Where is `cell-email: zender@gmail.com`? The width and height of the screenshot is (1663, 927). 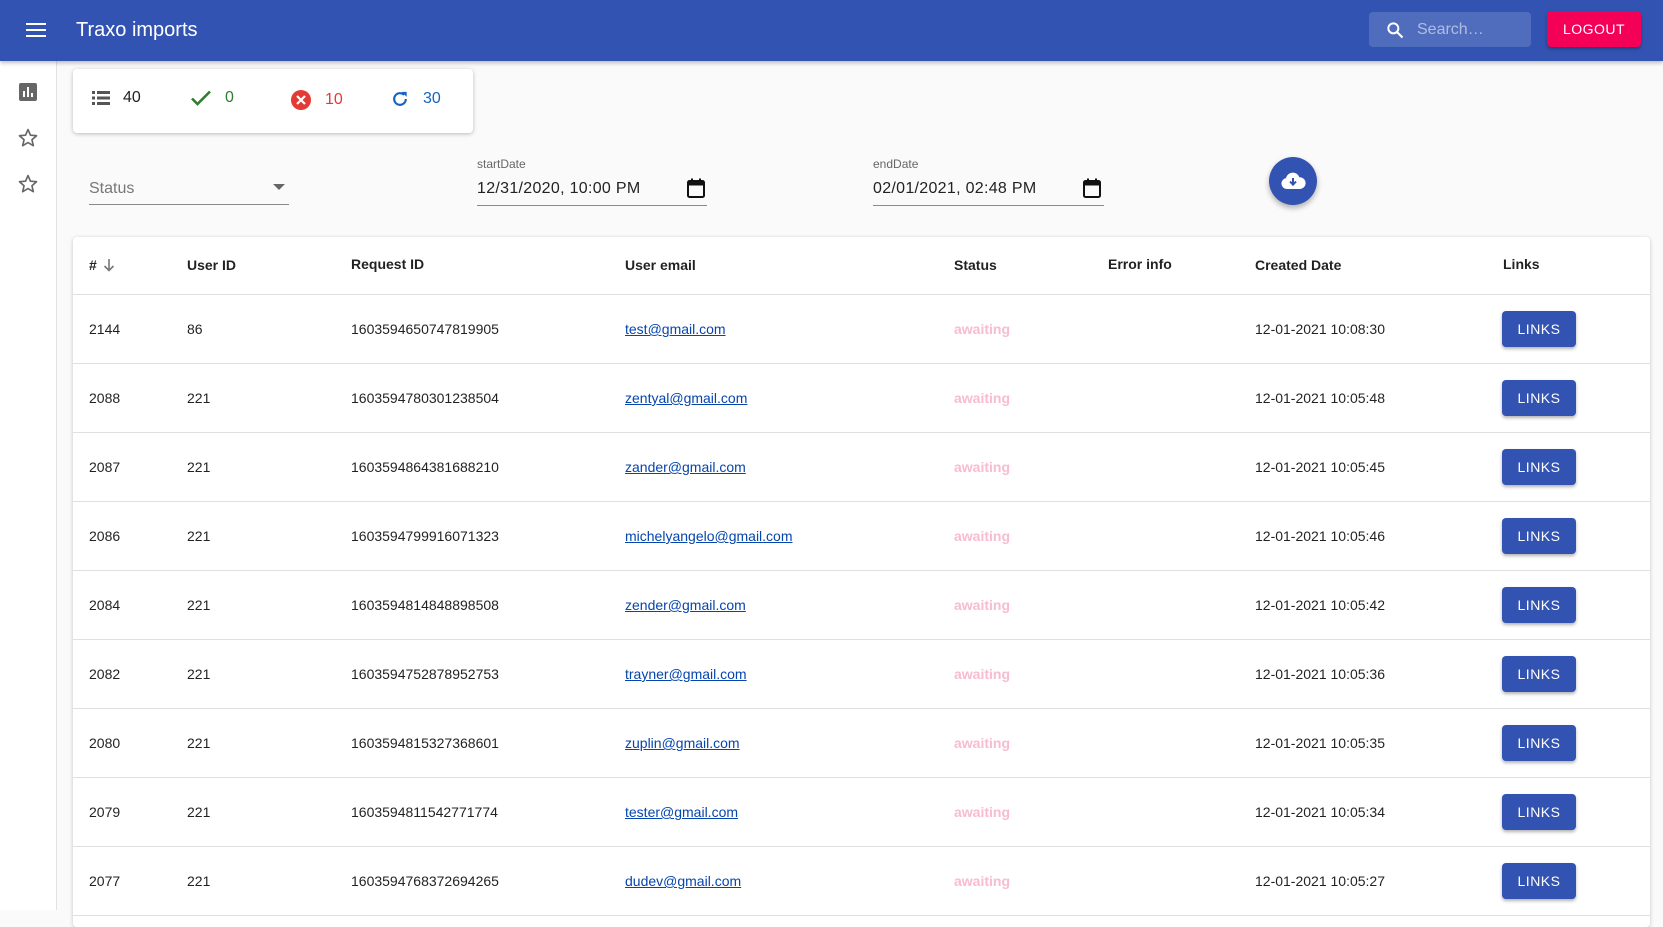
cell-email: zender@gmail.com is located at coordinates (685, 605).